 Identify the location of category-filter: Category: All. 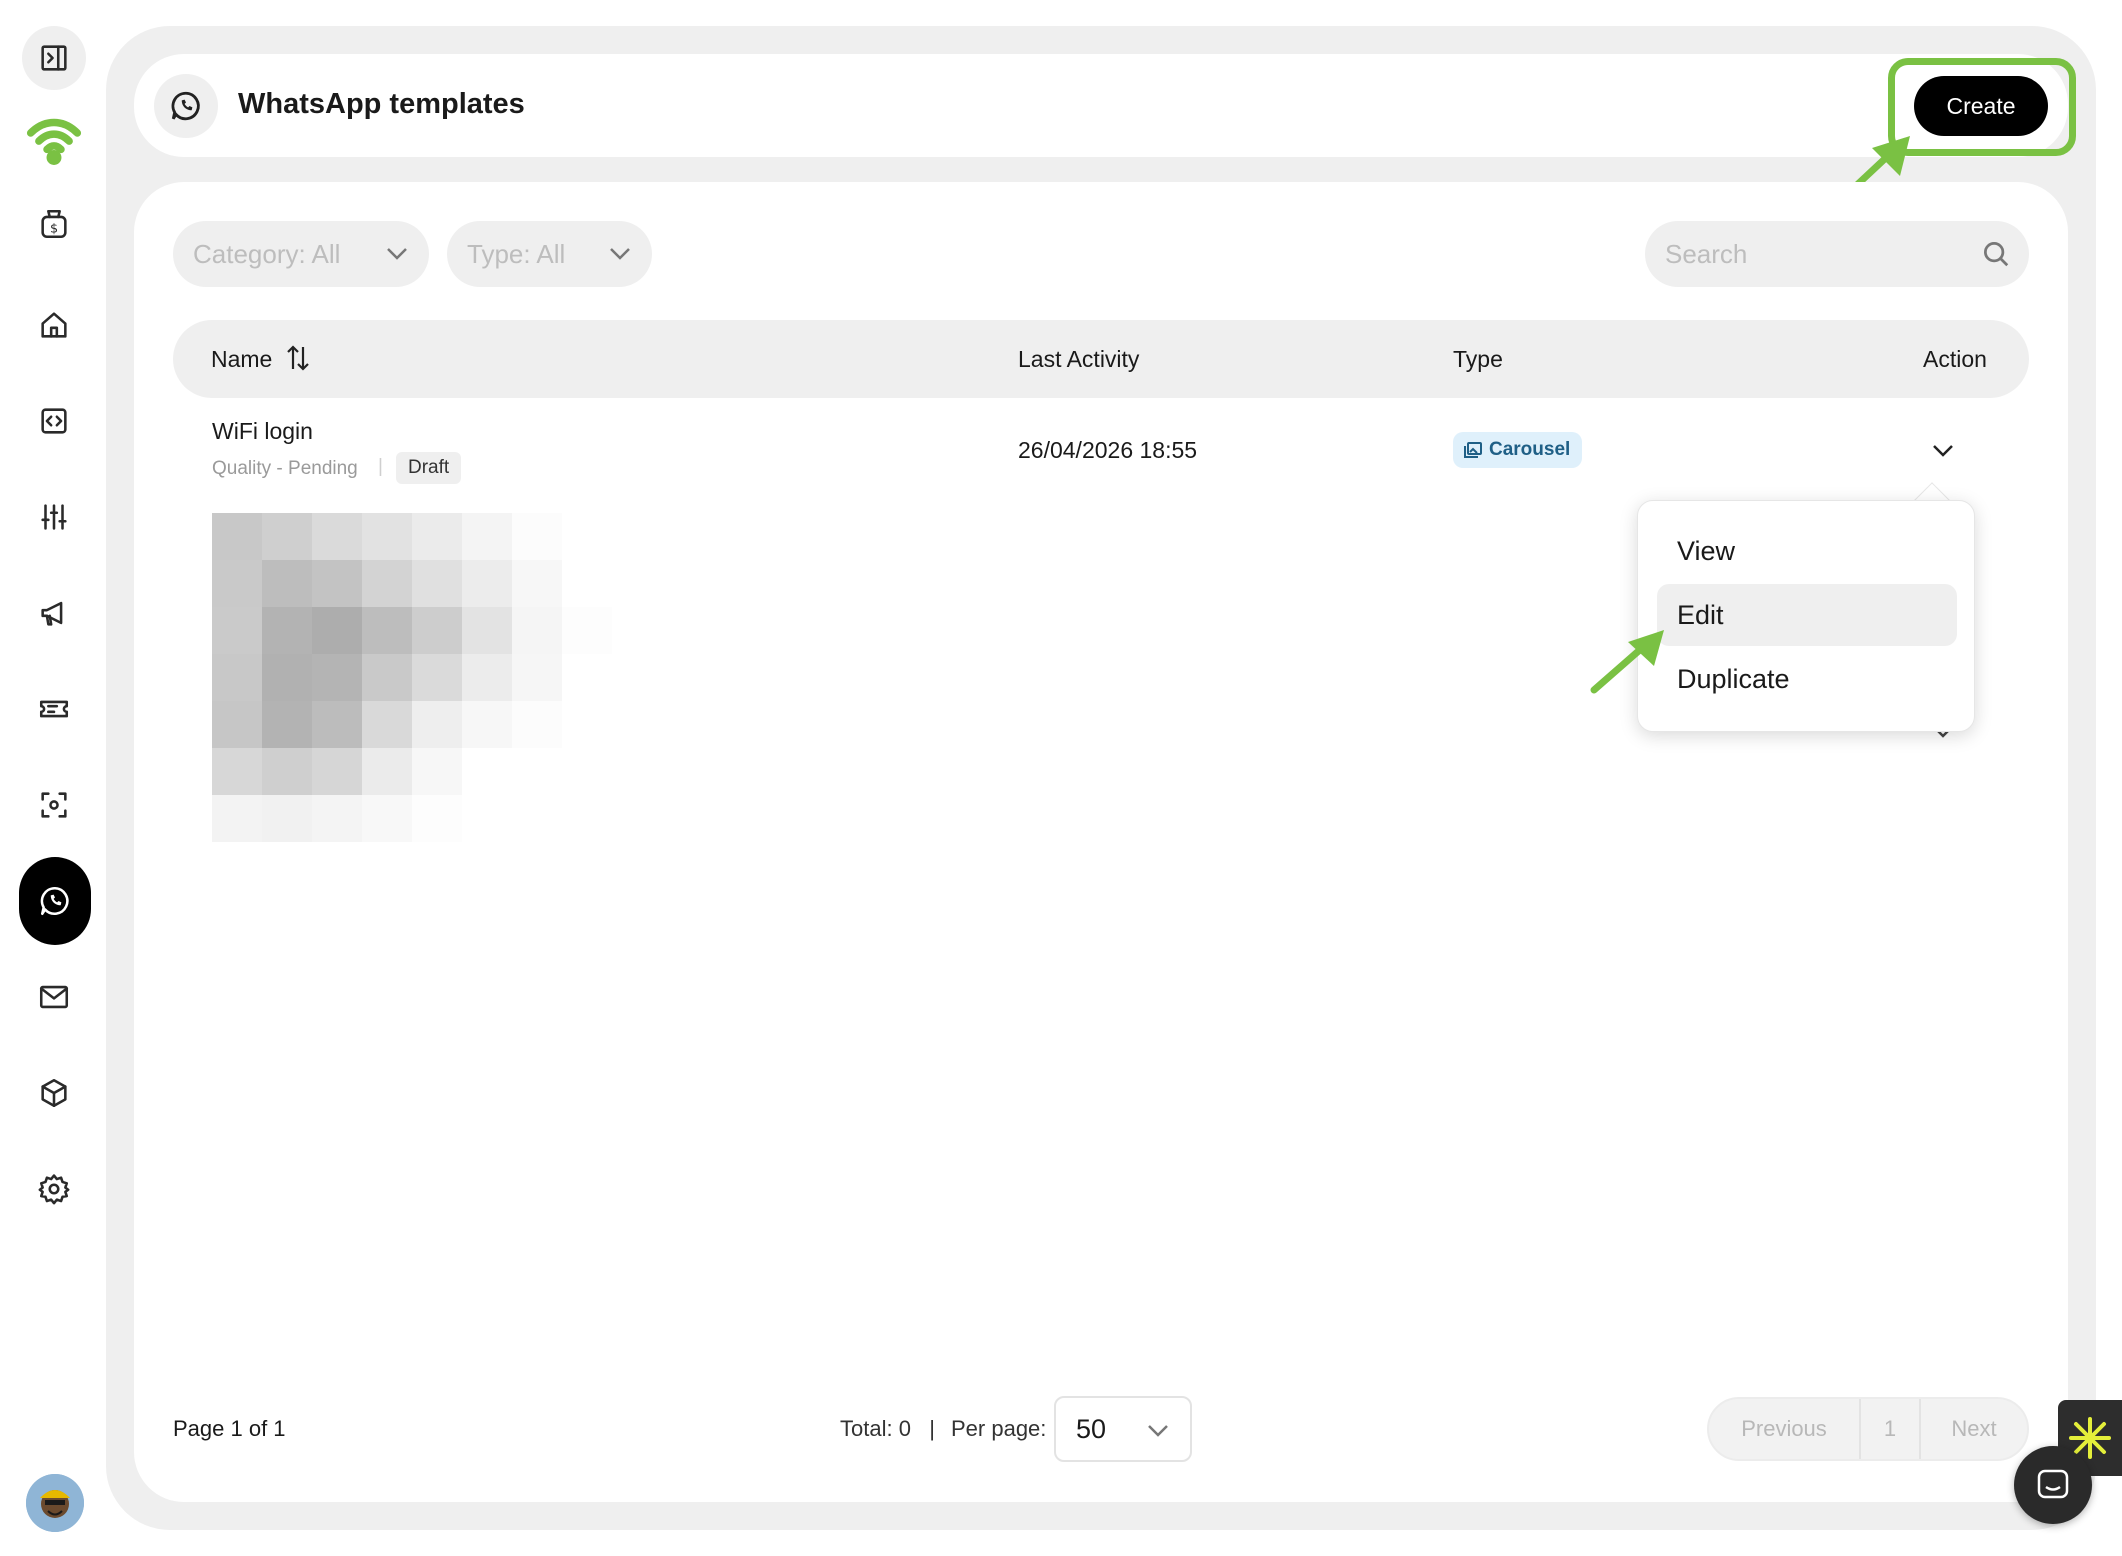
(301, 254).